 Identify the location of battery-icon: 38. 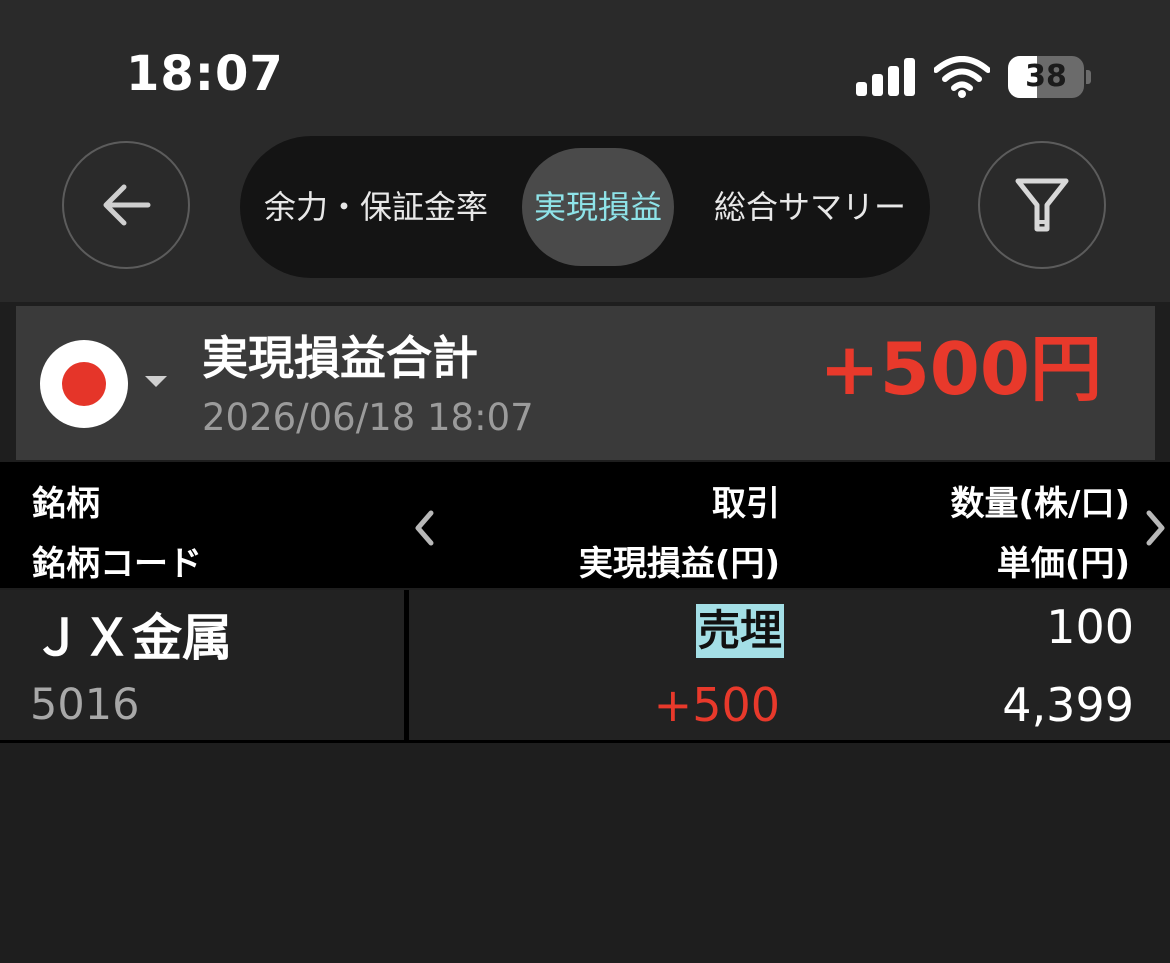
(1046, 77).